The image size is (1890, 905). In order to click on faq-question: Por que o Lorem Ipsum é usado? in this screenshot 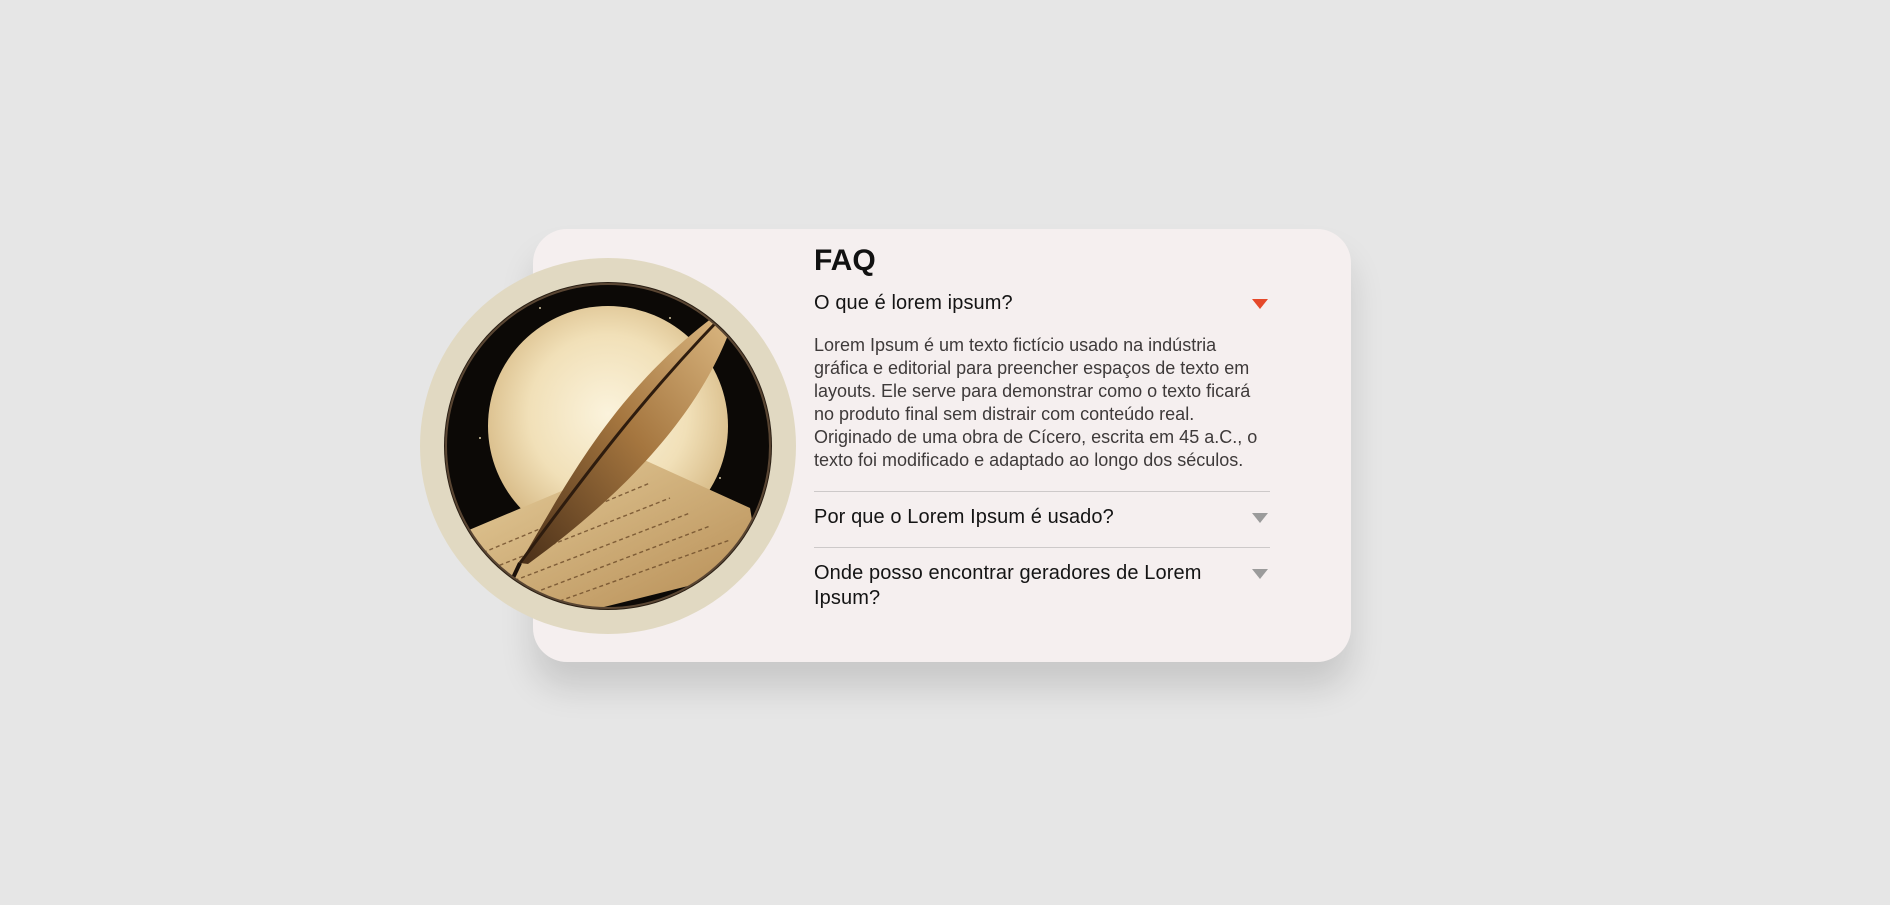, I will do `click(964, 517)`.